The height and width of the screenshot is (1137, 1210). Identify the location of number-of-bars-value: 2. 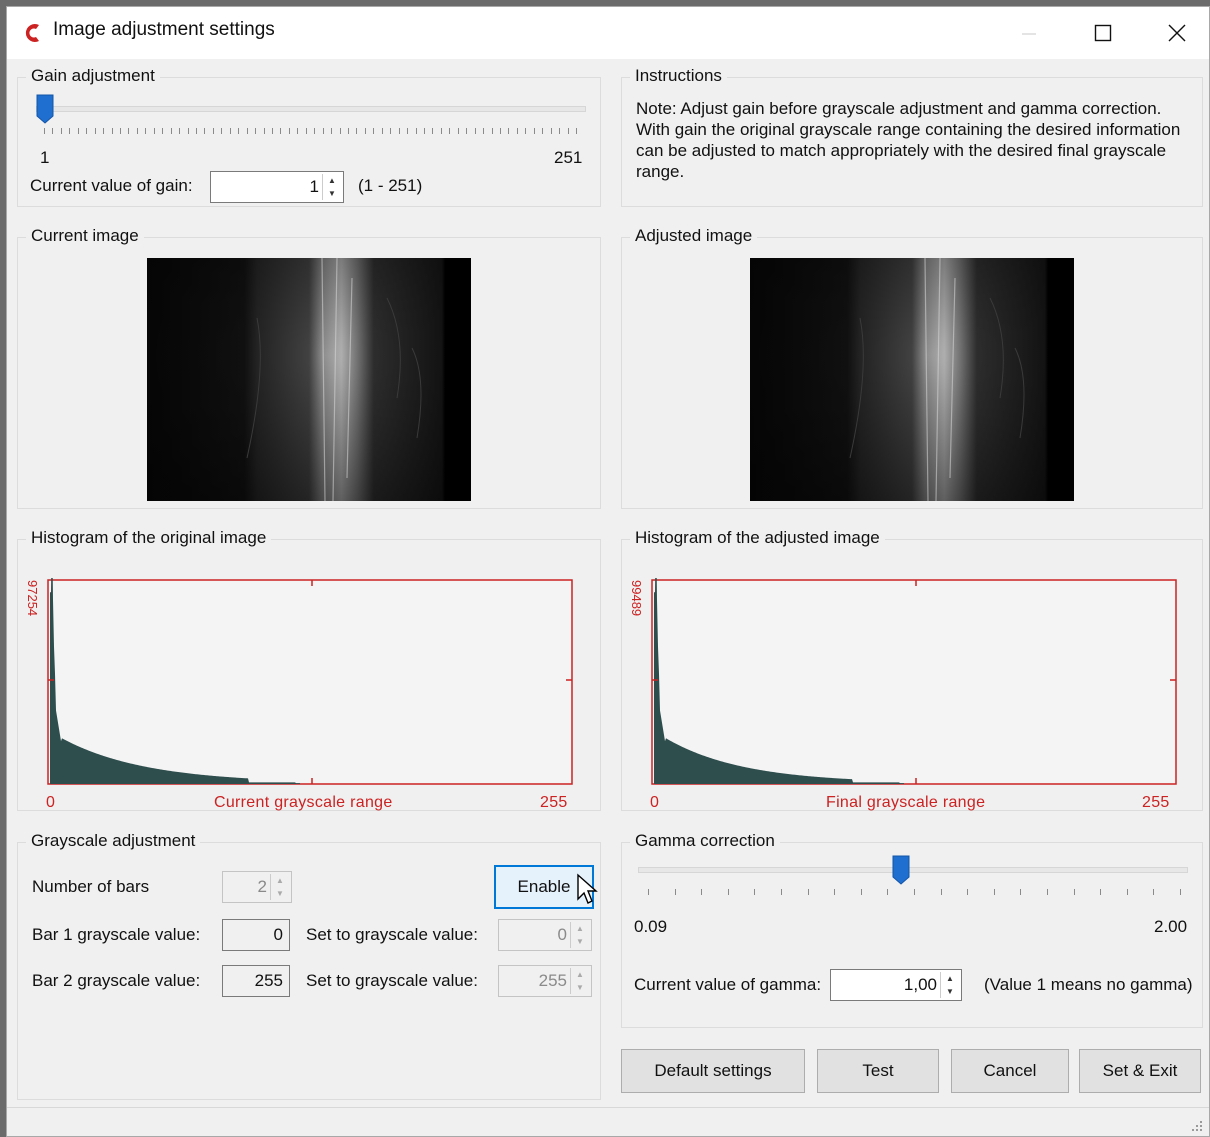
(262, 886).